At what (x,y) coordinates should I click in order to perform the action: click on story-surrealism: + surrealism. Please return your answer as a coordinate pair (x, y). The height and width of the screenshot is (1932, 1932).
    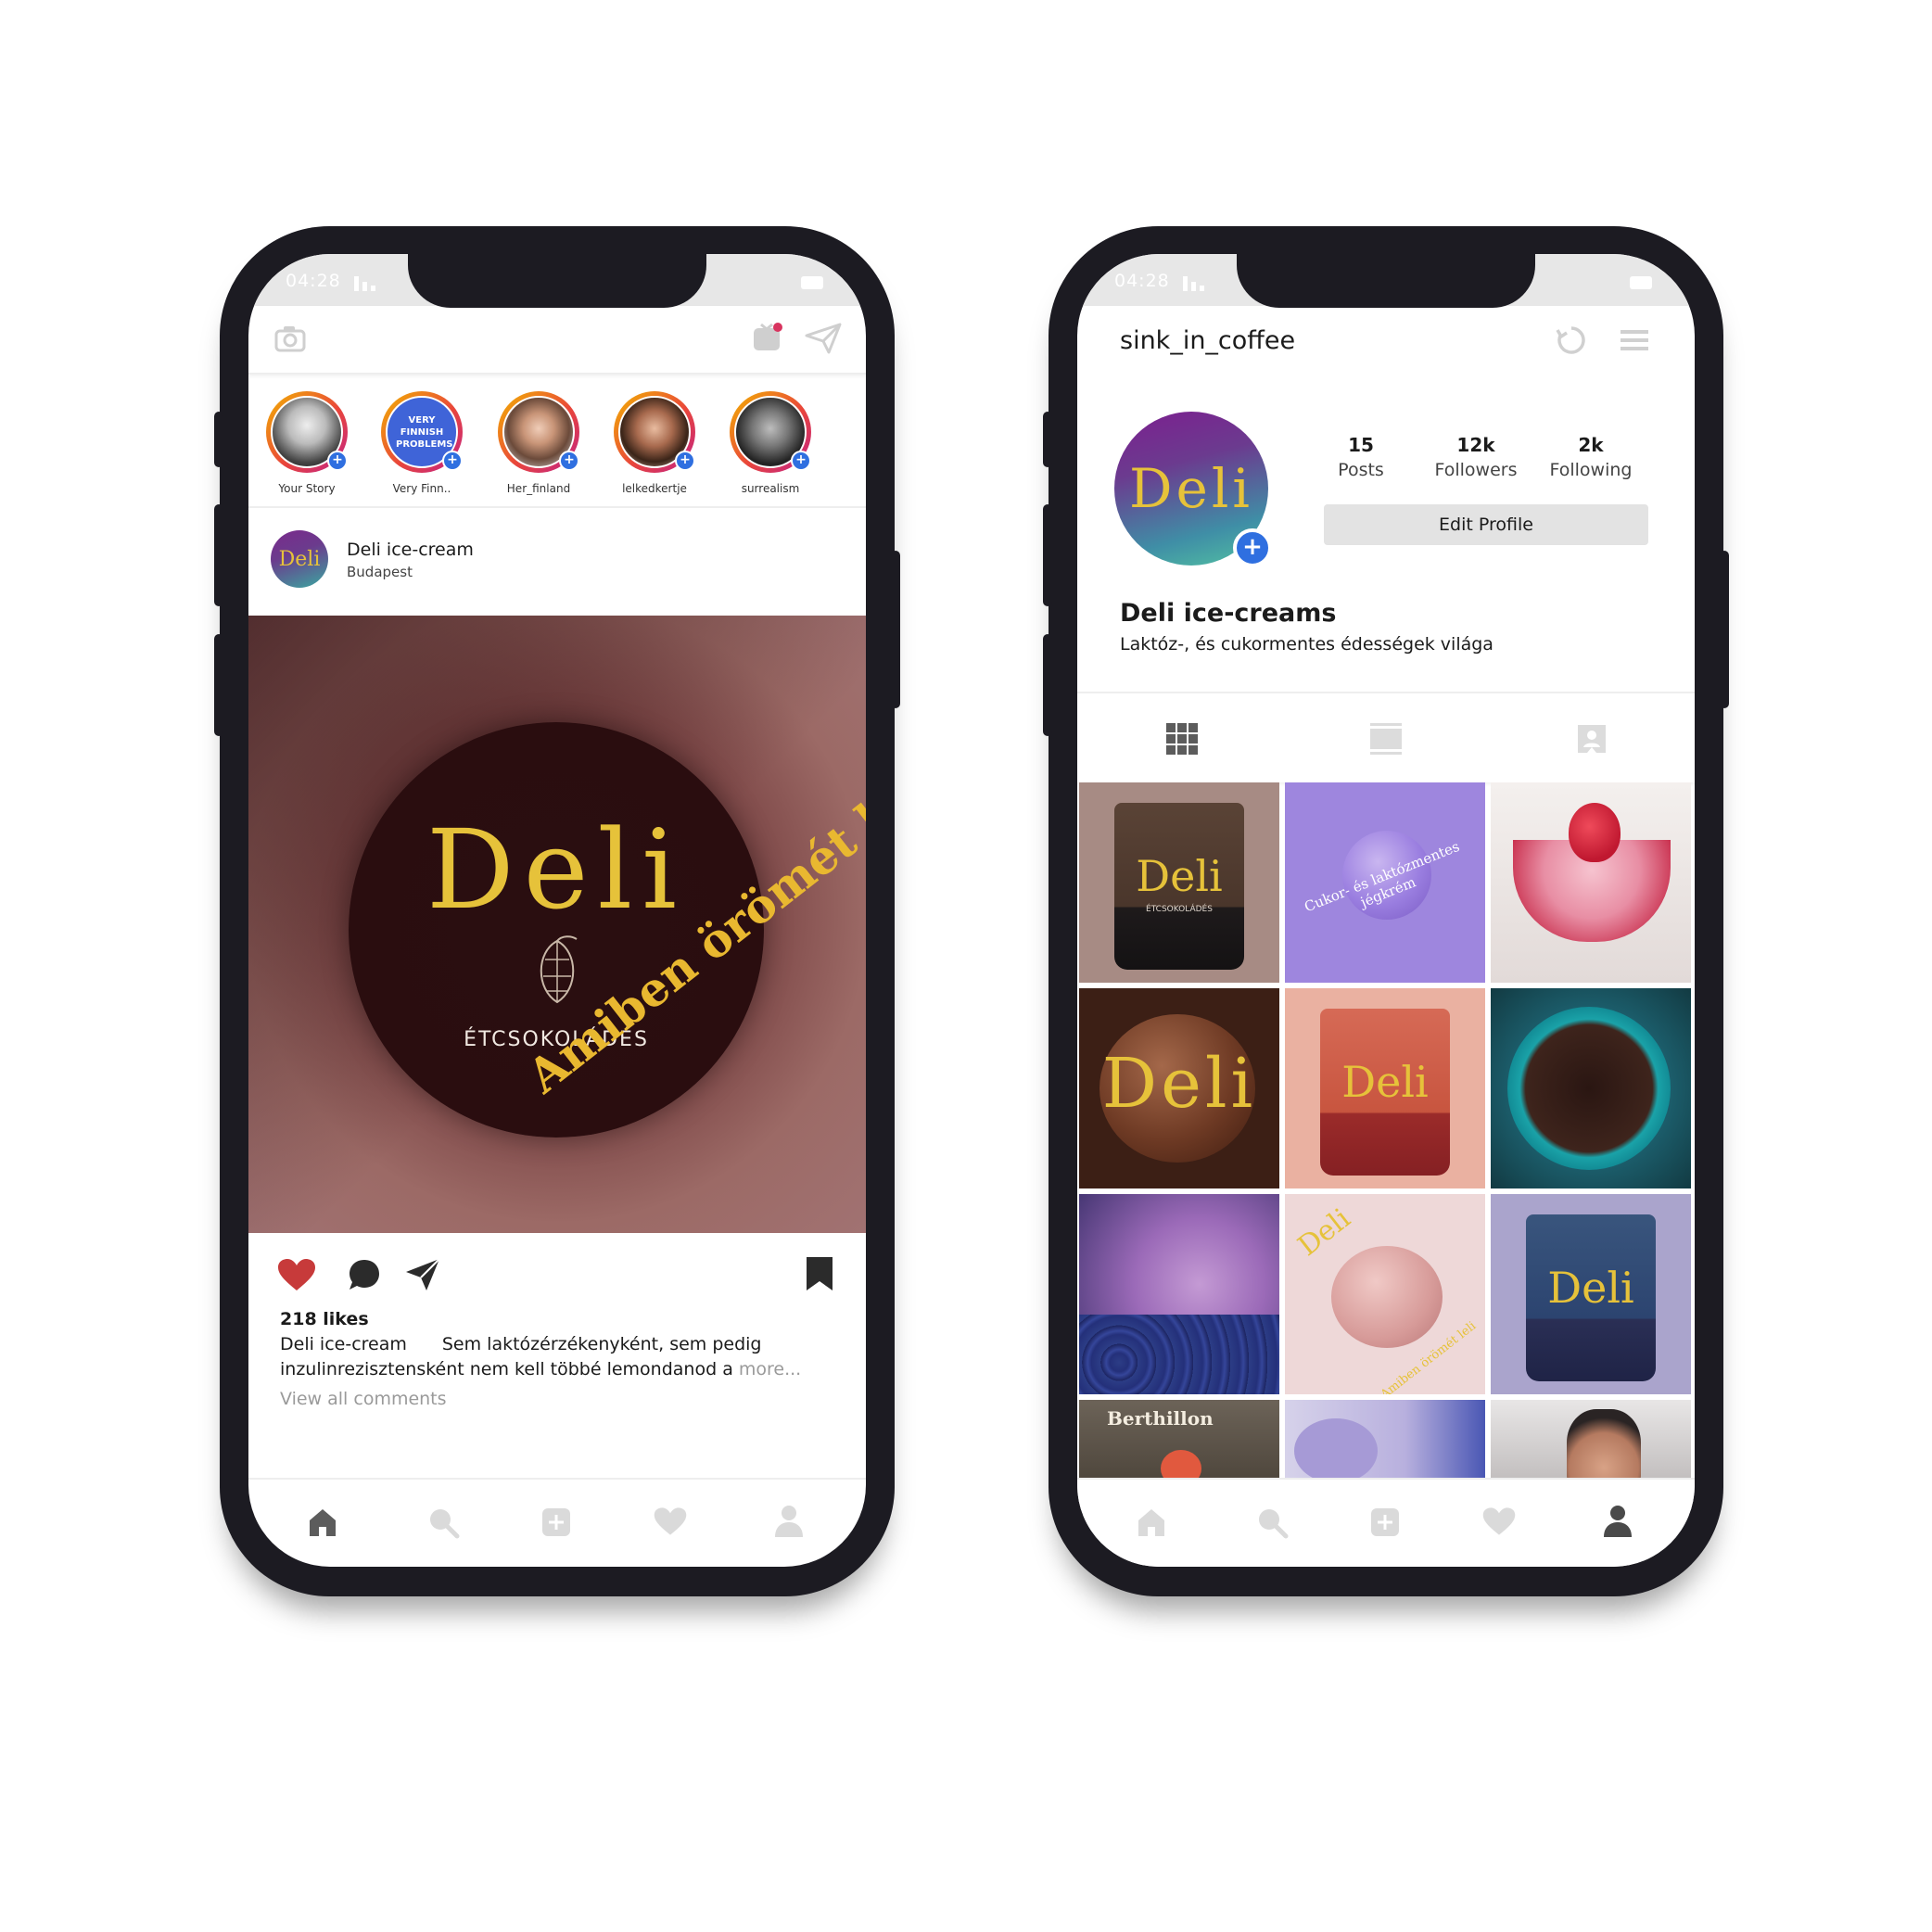
    Looking at the image, I should click on (770, 443).